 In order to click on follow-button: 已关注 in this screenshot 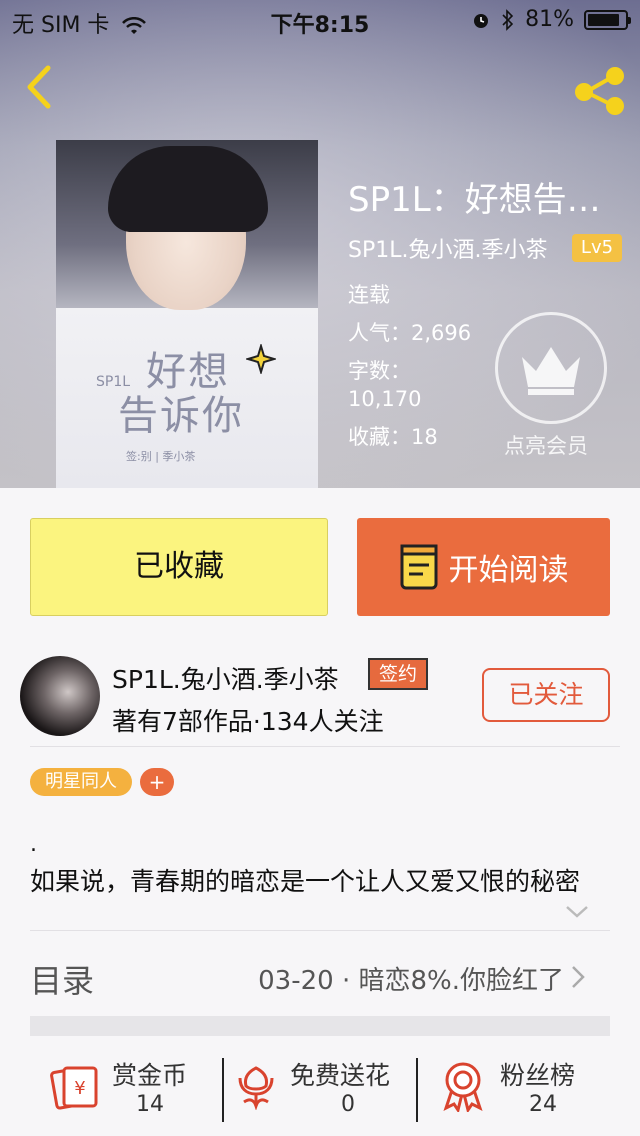, I will do `click(546, 695)`.